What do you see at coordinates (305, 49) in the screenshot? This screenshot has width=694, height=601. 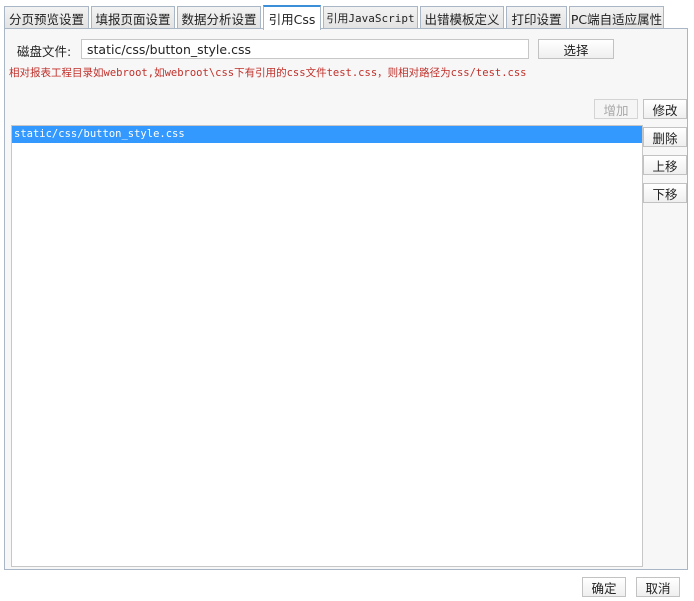 I see `disk-file-path-input` at bounding box center [305, 49].